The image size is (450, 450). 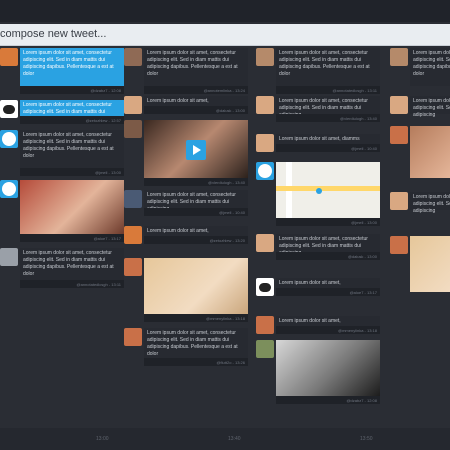 I want to click on title-bar, so click(x=225, y=11).